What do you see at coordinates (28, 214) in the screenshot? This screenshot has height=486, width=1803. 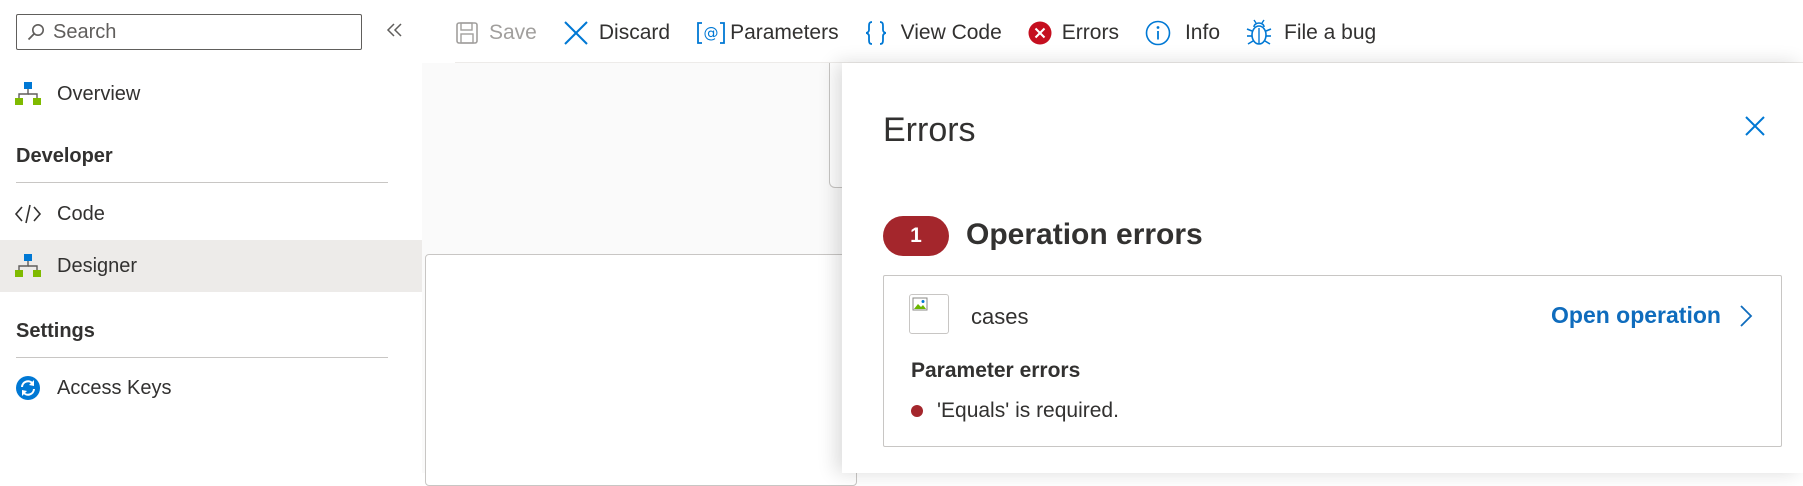 I see `code-icon` at bounding box center [28, 214].